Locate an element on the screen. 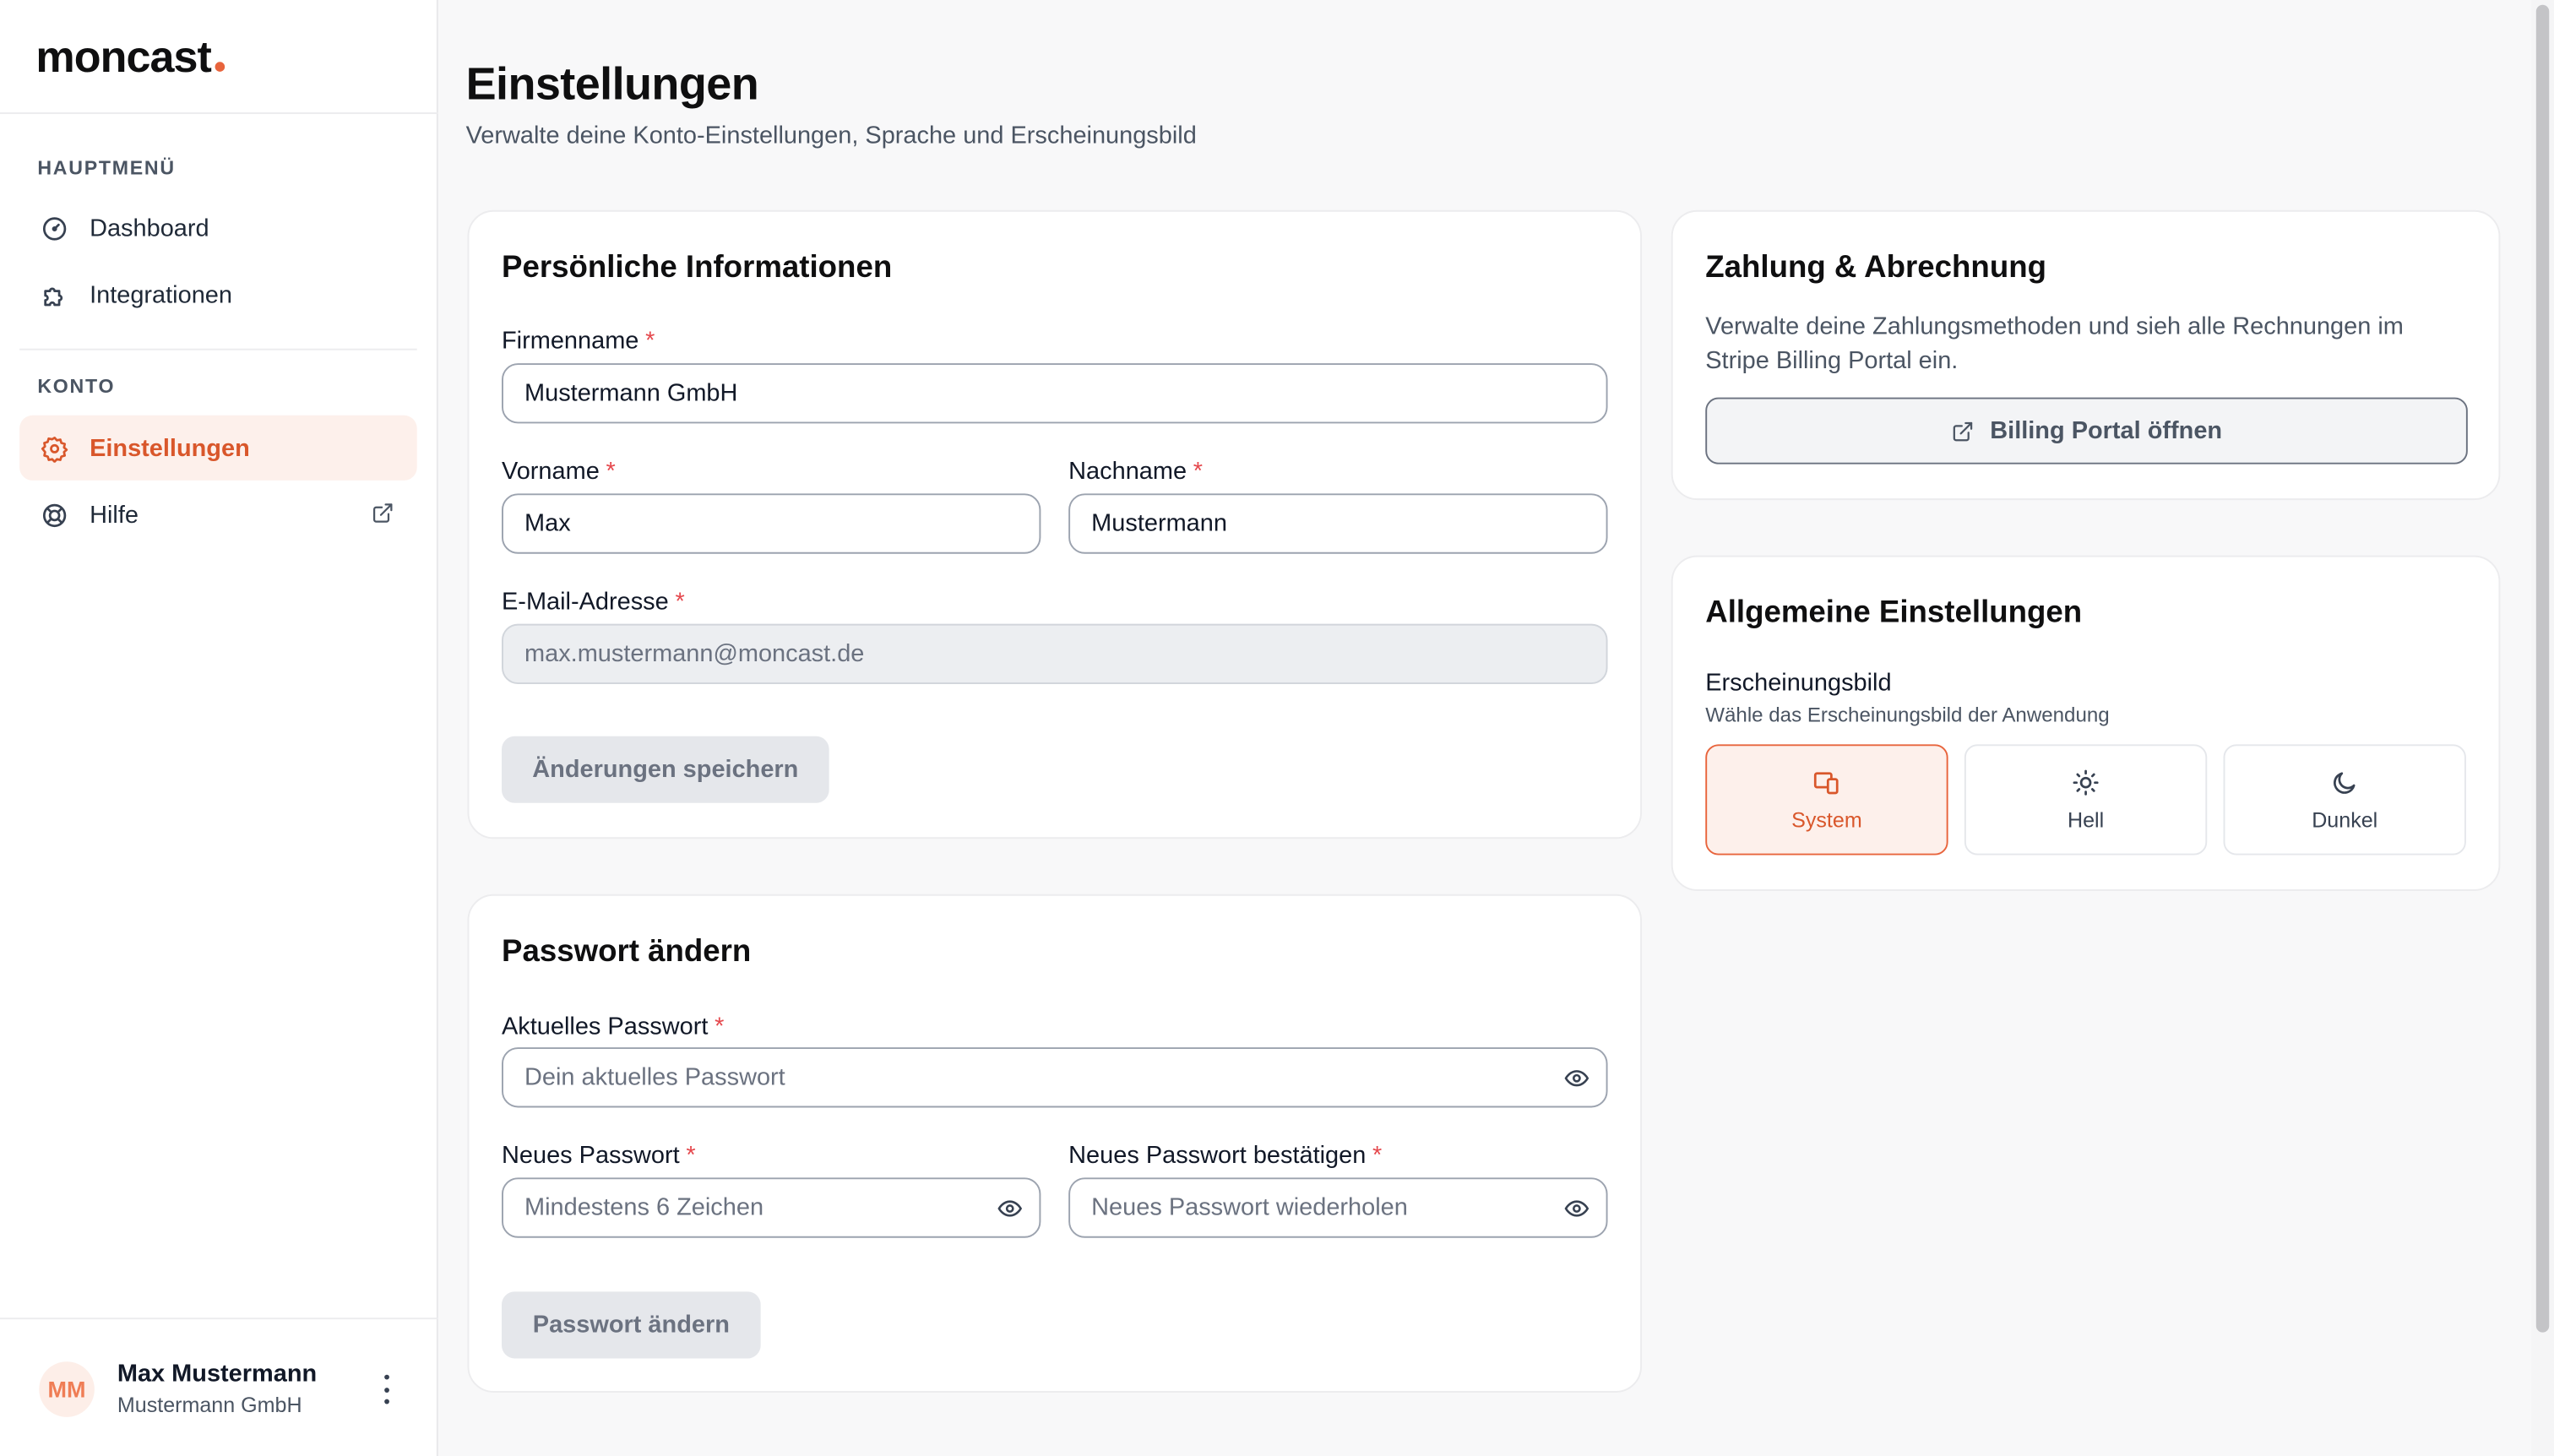  billing-portal-label: Billing Portal öffnen is located at coordinates (2106, 431).